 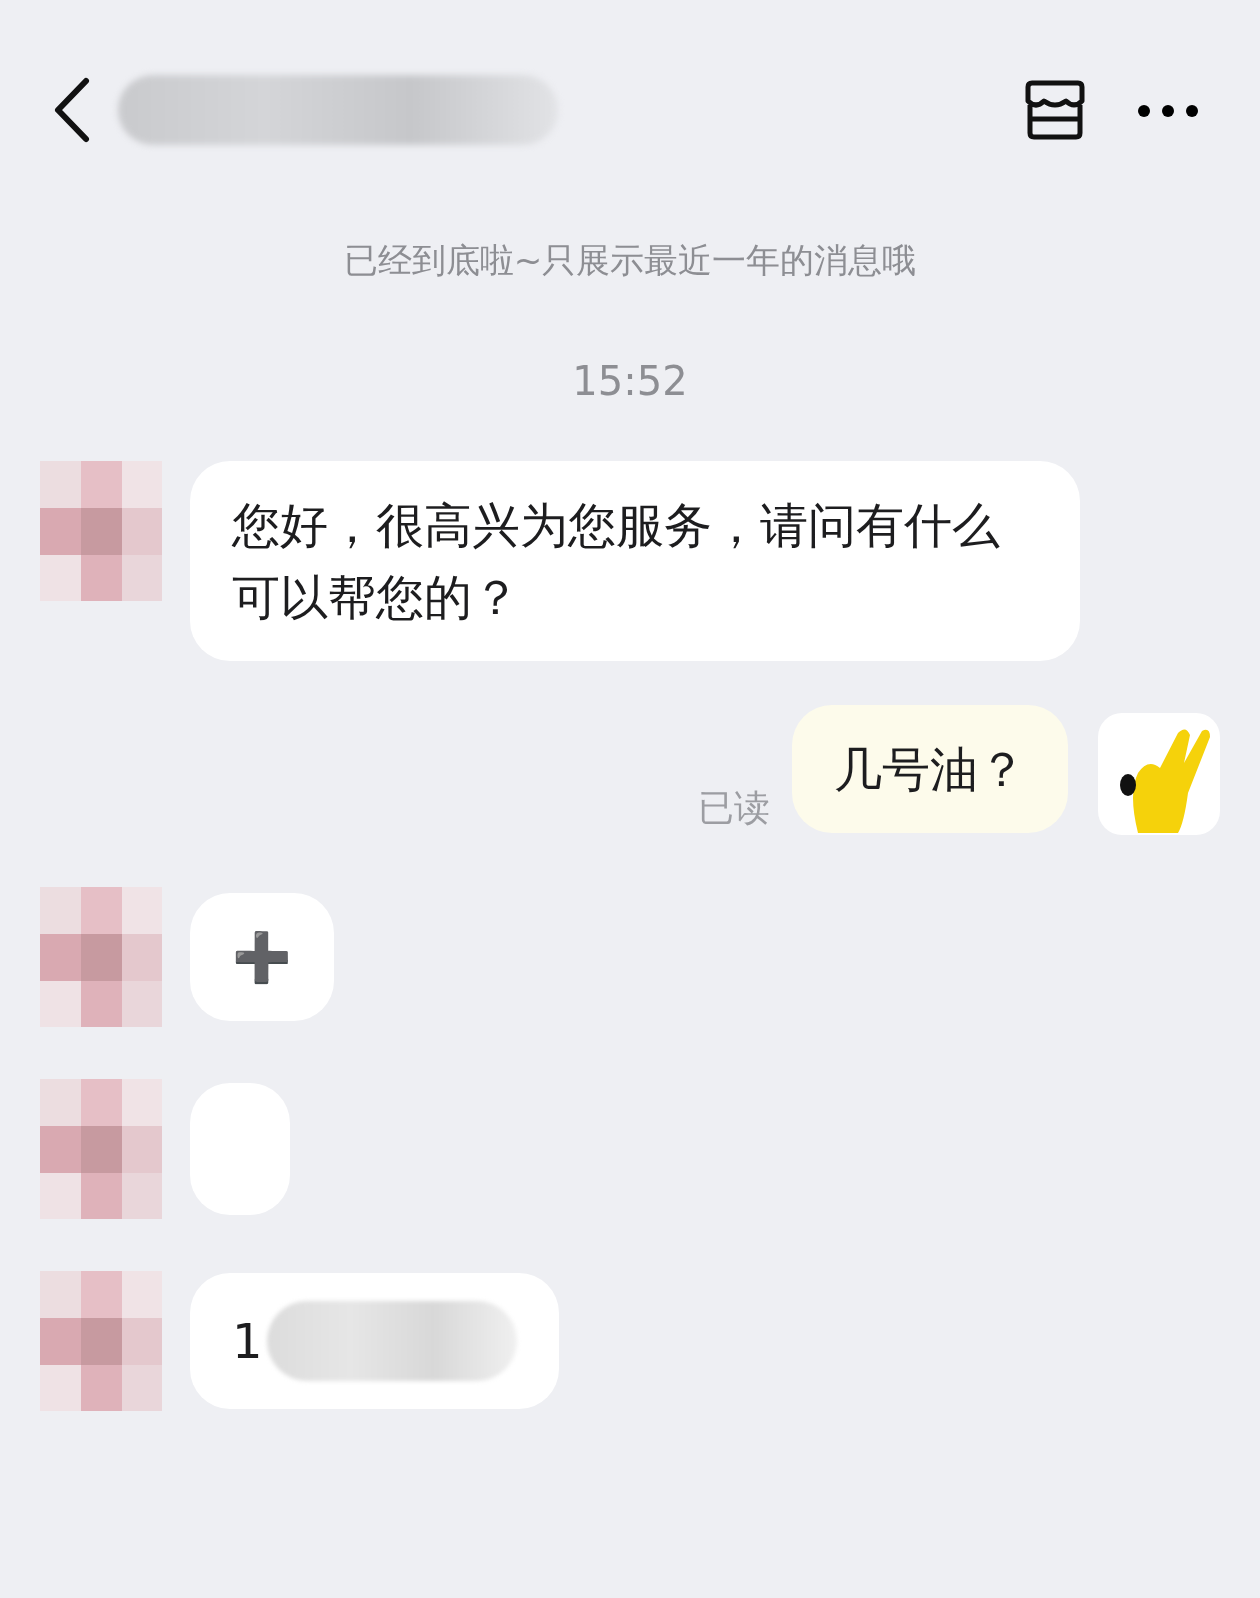 I want to click on timestamp: 15:52, so click(x=630, y=381).